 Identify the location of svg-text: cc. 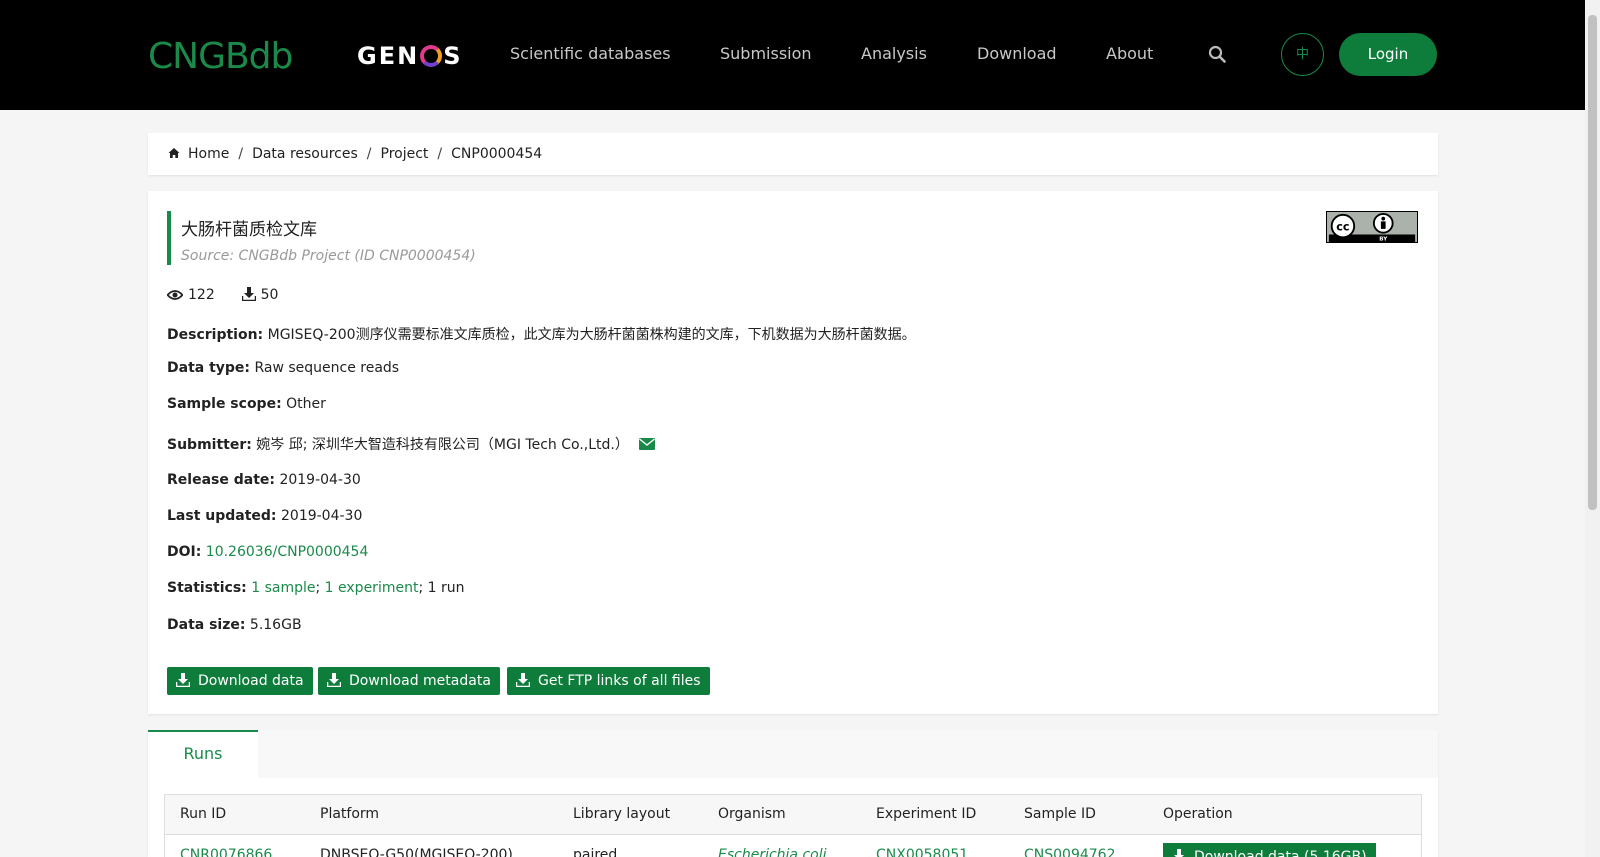
(1342, 226).